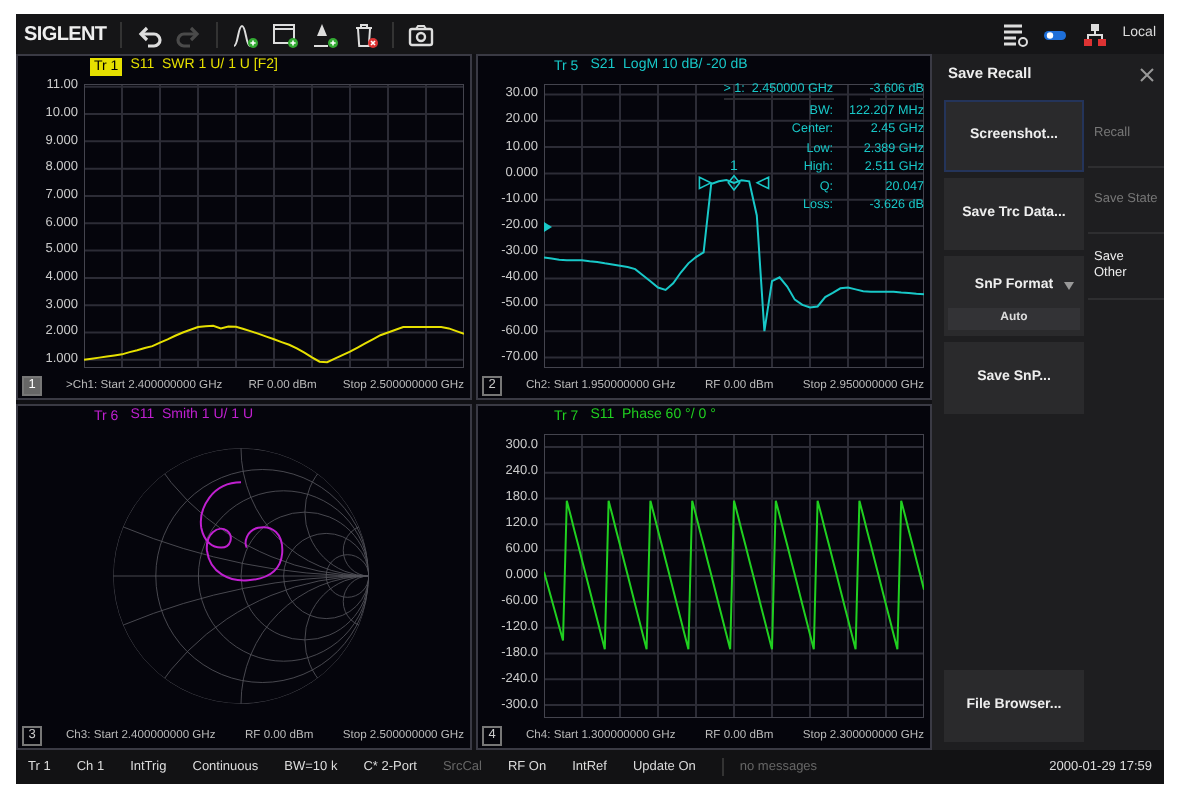 The height and width of the screenshot is (800, 1180). Describe the element at coordinates (149, 34) in the screenshot. I see `undo-icon` at that location.